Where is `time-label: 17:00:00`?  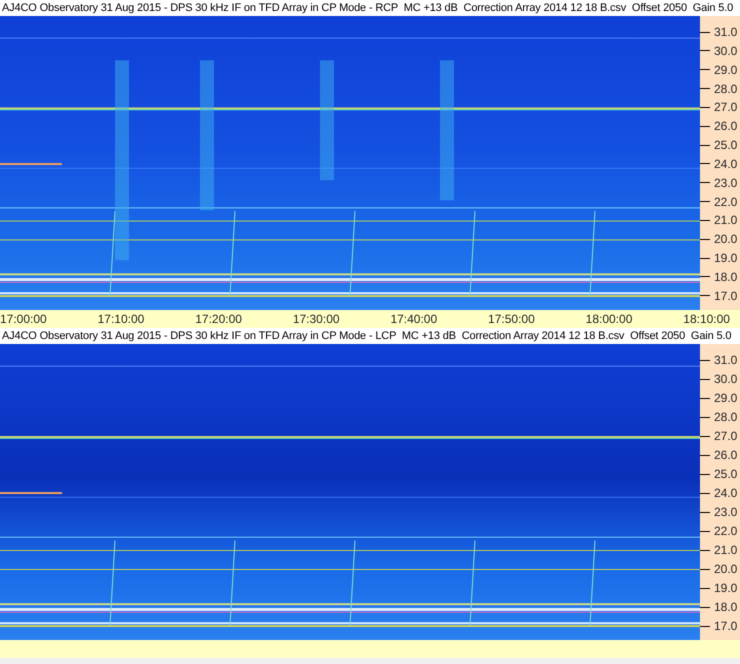
time-label: 17:00:00 is located at coordinates (23, 319).